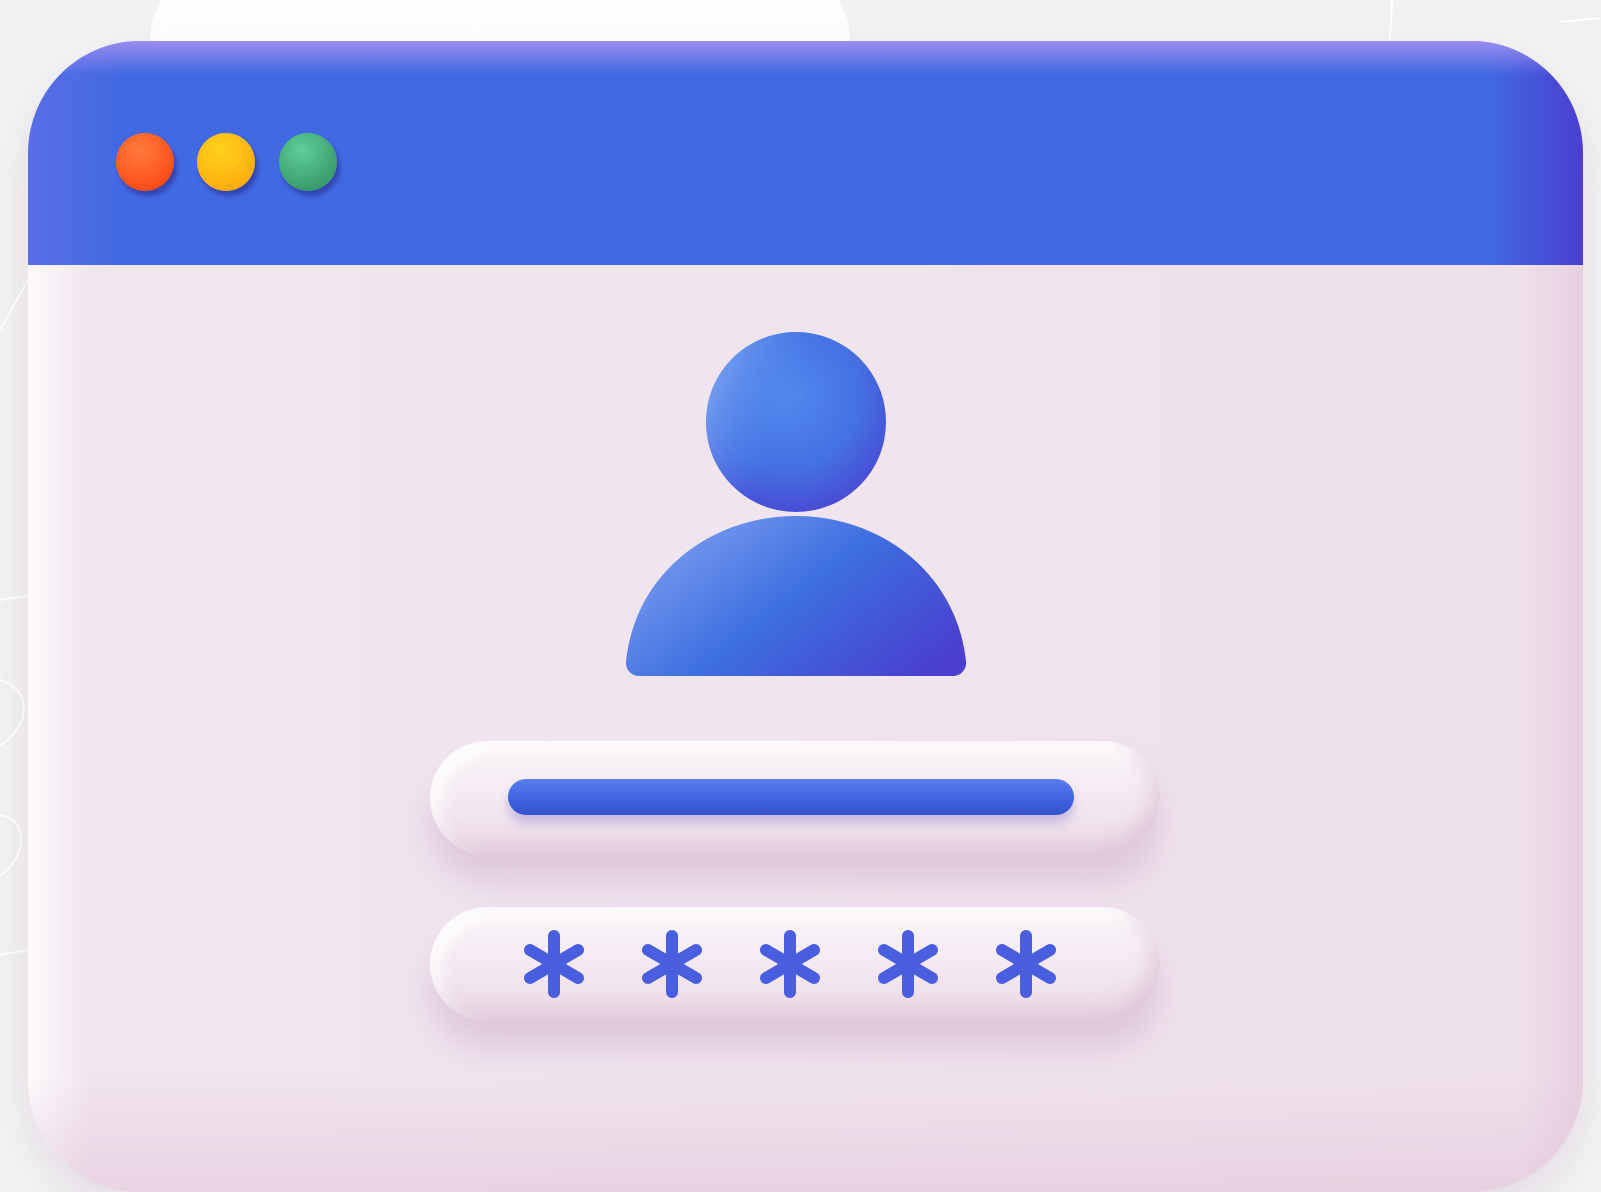 This screenshot has height=1192, width=1601. I want to click on username-field, so click(795, 798).